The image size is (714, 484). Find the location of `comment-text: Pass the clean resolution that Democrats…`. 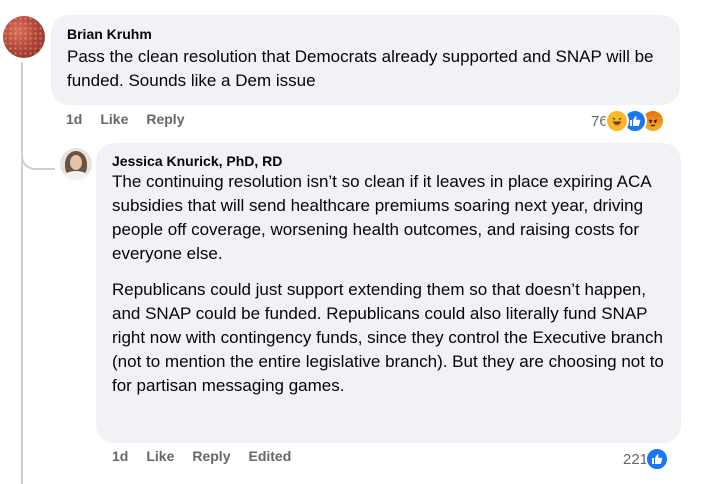

comment-text: Pass the clean resolution that Democrats… is located at coordinates (360, 68).